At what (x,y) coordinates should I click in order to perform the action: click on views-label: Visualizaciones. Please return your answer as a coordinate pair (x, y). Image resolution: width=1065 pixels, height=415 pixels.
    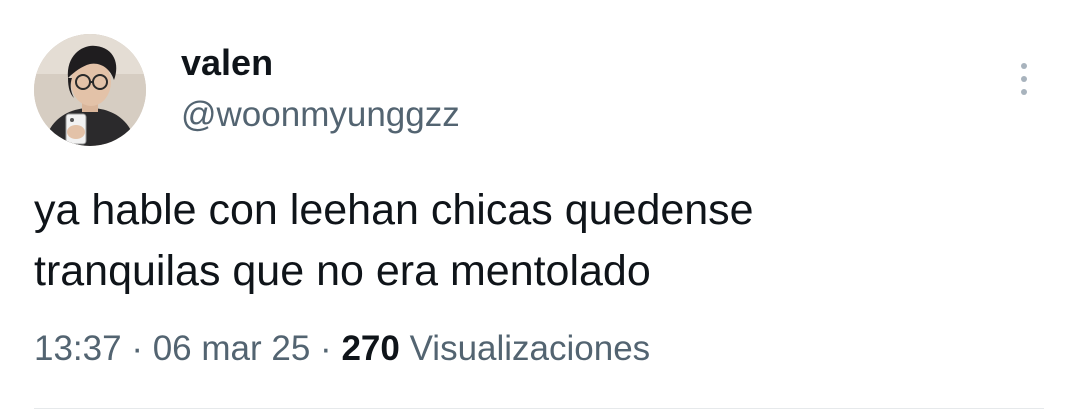
    Looking at the image, I should click on (530, 348).